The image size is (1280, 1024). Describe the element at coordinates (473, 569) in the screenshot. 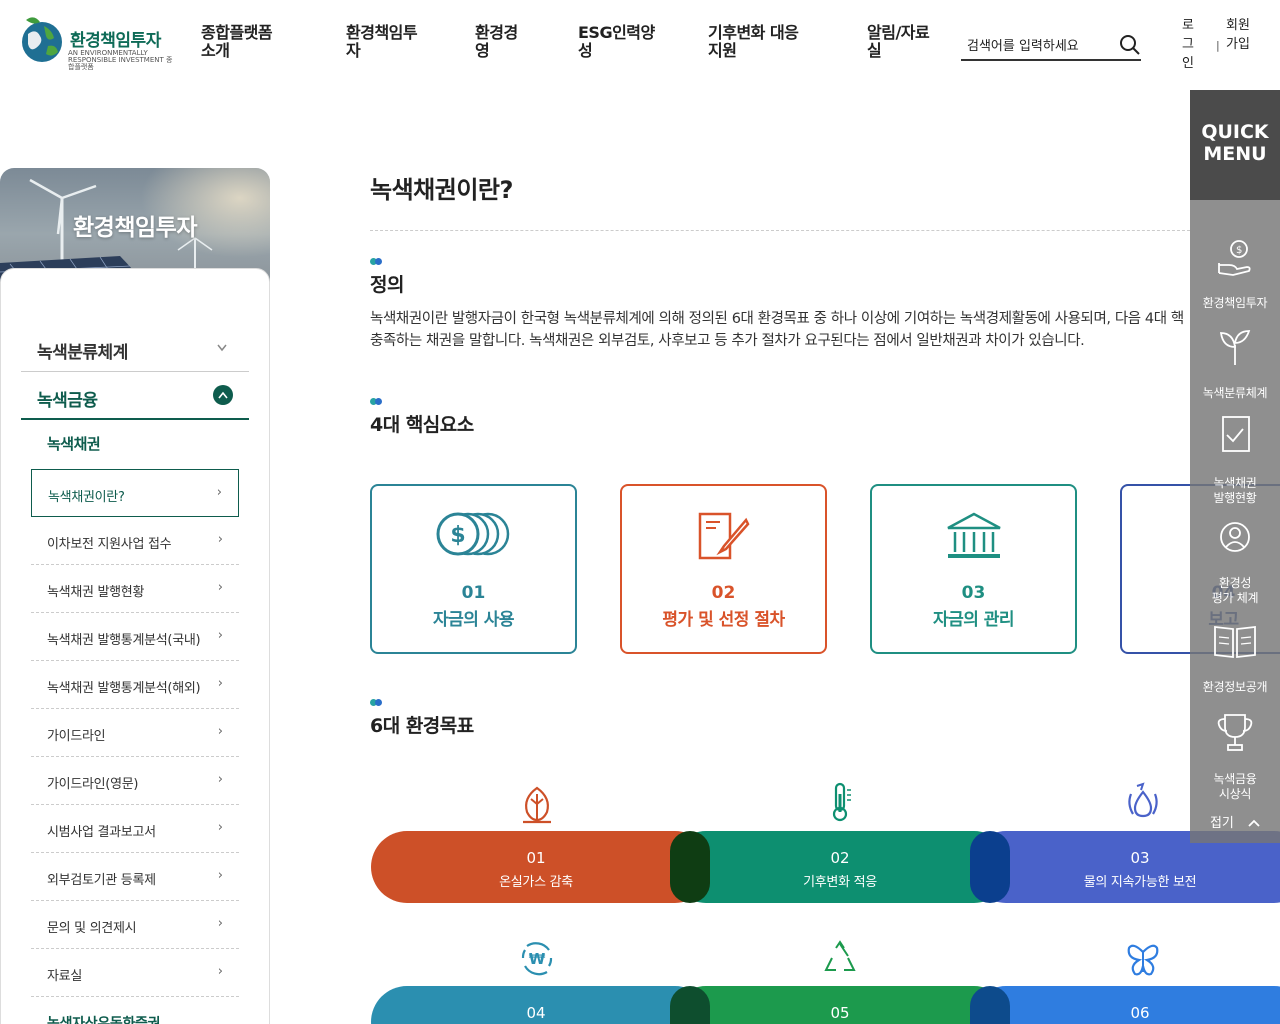

I see `element-card-use-of-proceeds: $ 01 자금의 사용` at that location.